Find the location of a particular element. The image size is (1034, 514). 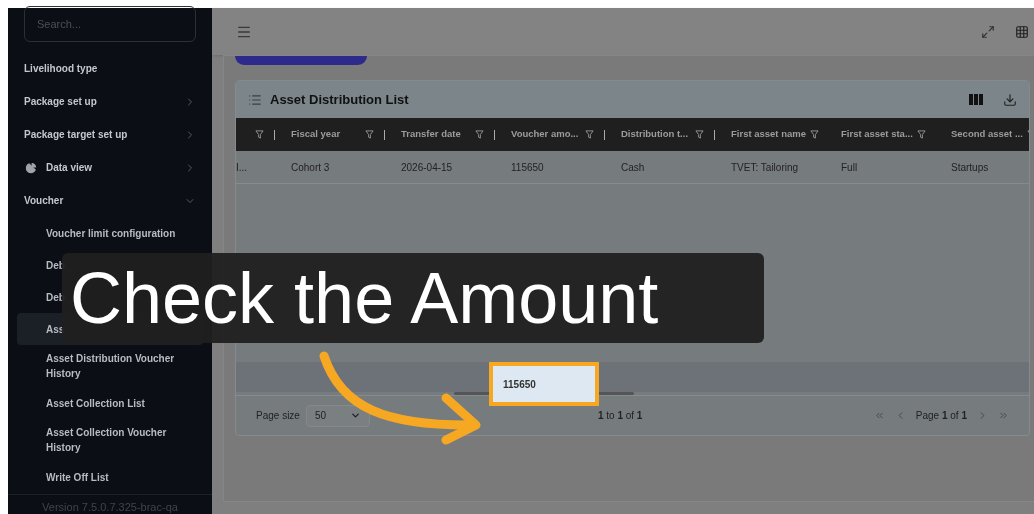

sidebar-item: Voucher is located at coordinates (110, 200).